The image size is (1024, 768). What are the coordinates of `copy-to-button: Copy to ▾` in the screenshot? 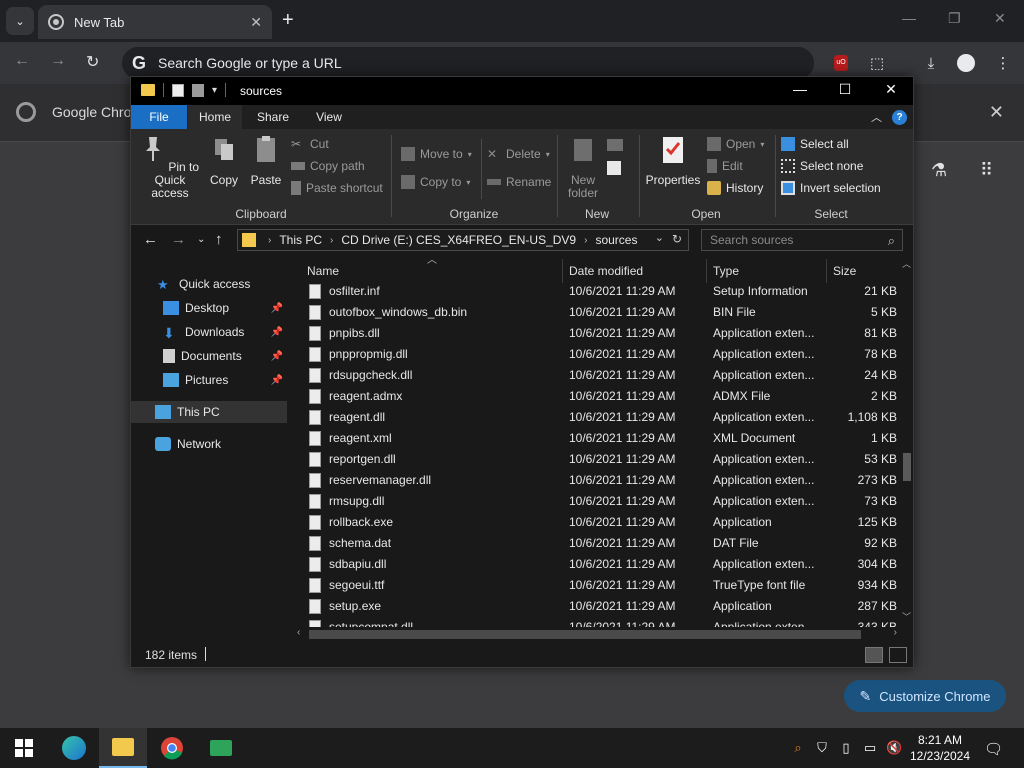 It's located at (435, 182).